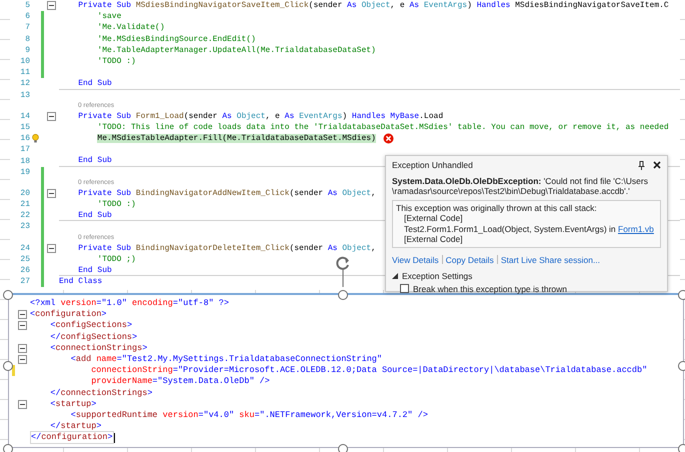 The width and height of the screenshot is (685, 452). What do you see at coordinates (636, 229) in the screenshot?
I see `file-link: Form1.vb` at bounding box center [636, 229].